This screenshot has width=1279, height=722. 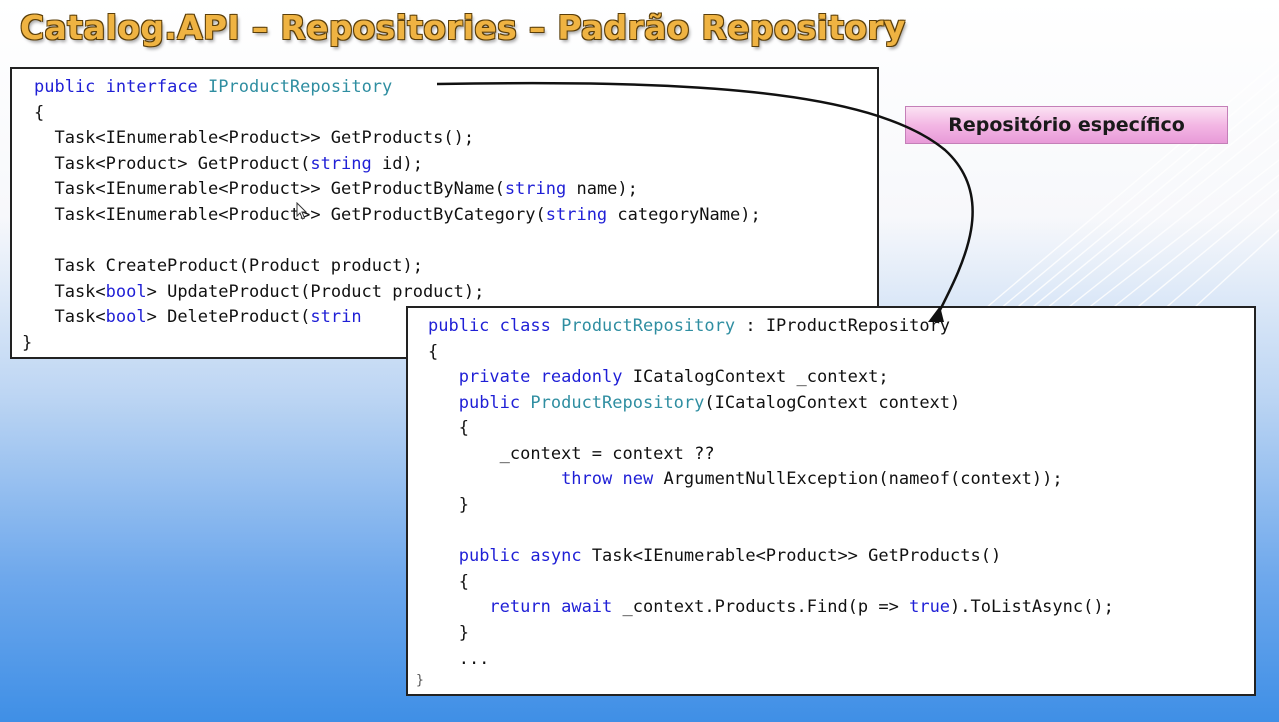 I want to click on code-line: Task<bool> DeleteProduct(strin, so click(x=198, y=317).